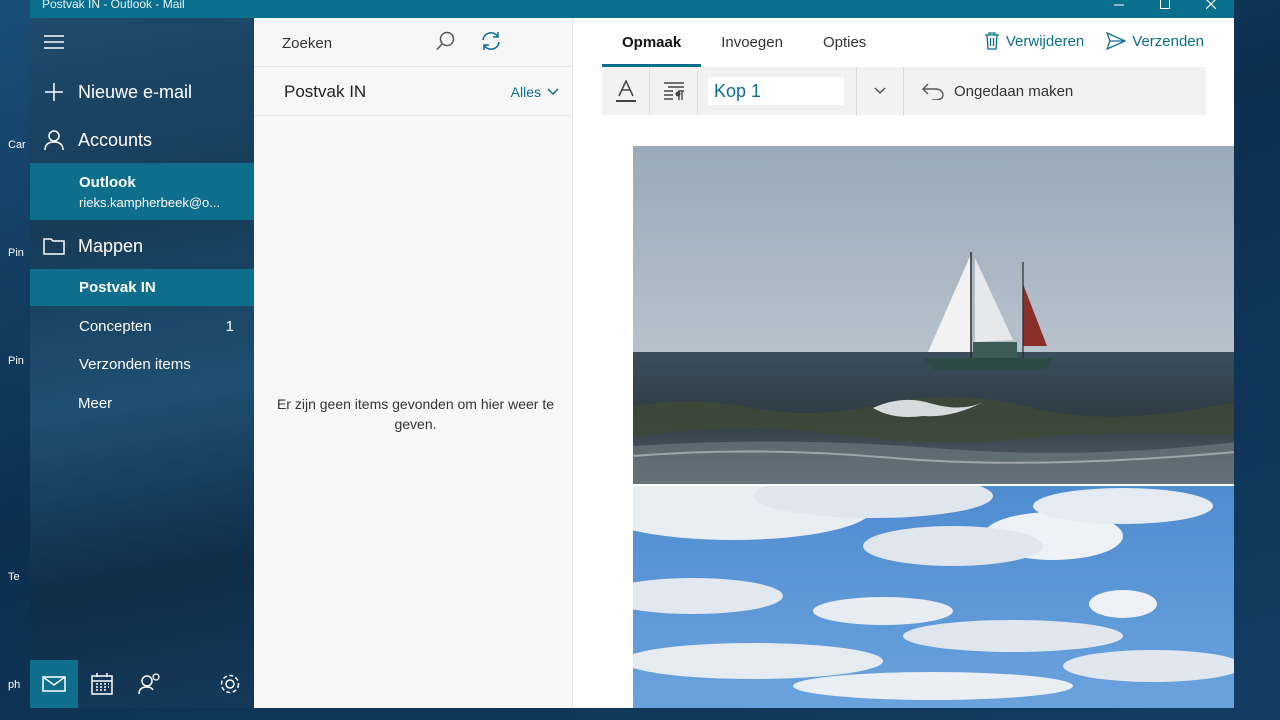 The width and height of the screenshot is (1280, 720). I want to click on folder-icon, so click(54, 246).